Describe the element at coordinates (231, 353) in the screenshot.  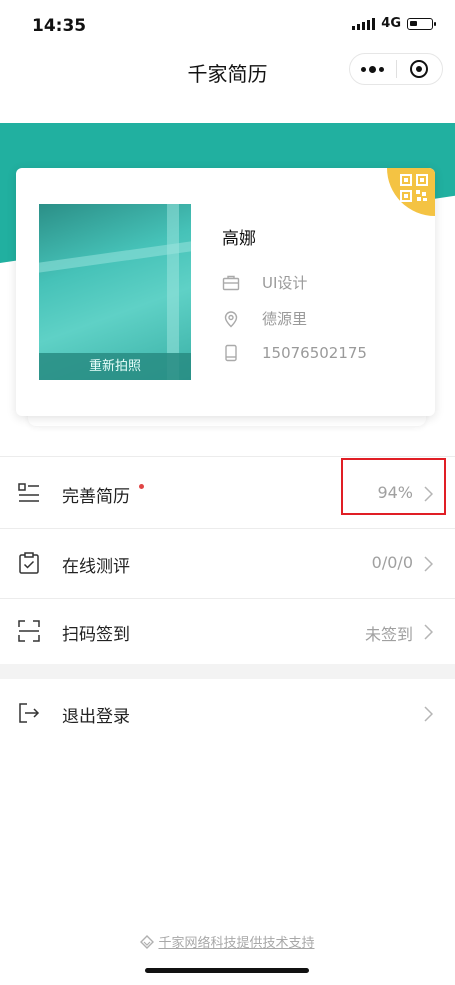
I see `phone-icon` at that location.